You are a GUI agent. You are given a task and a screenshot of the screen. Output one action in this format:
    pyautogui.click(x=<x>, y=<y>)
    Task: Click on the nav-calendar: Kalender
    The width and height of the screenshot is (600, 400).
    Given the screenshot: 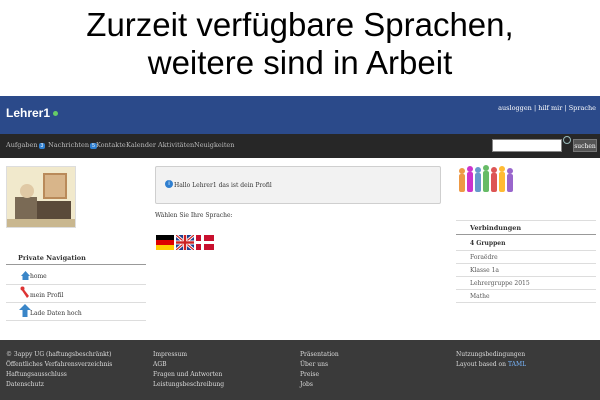 What is the action you would take?
    pyautogui.click(x=141, y=145)
    